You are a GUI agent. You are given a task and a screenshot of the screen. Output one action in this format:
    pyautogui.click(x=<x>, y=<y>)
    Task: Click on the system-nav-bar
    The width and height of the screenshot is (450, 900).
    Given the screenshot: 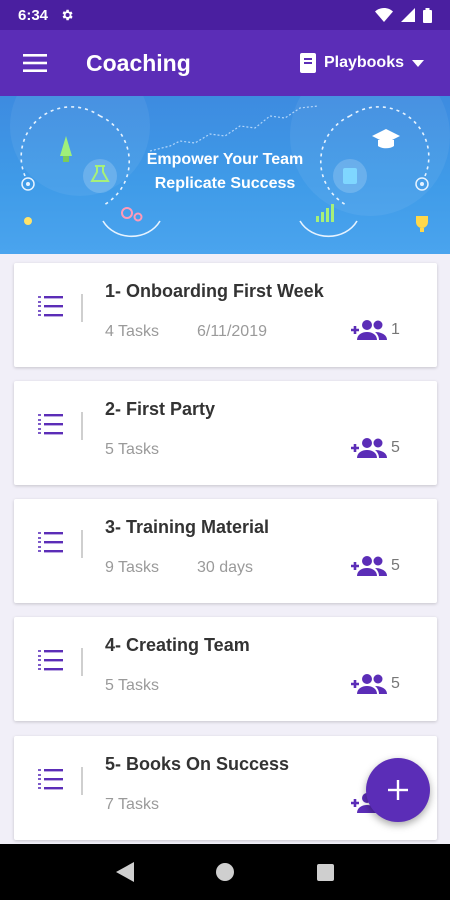 What is the action you would take?
    pyautogui.click(x=225, y=872)
    